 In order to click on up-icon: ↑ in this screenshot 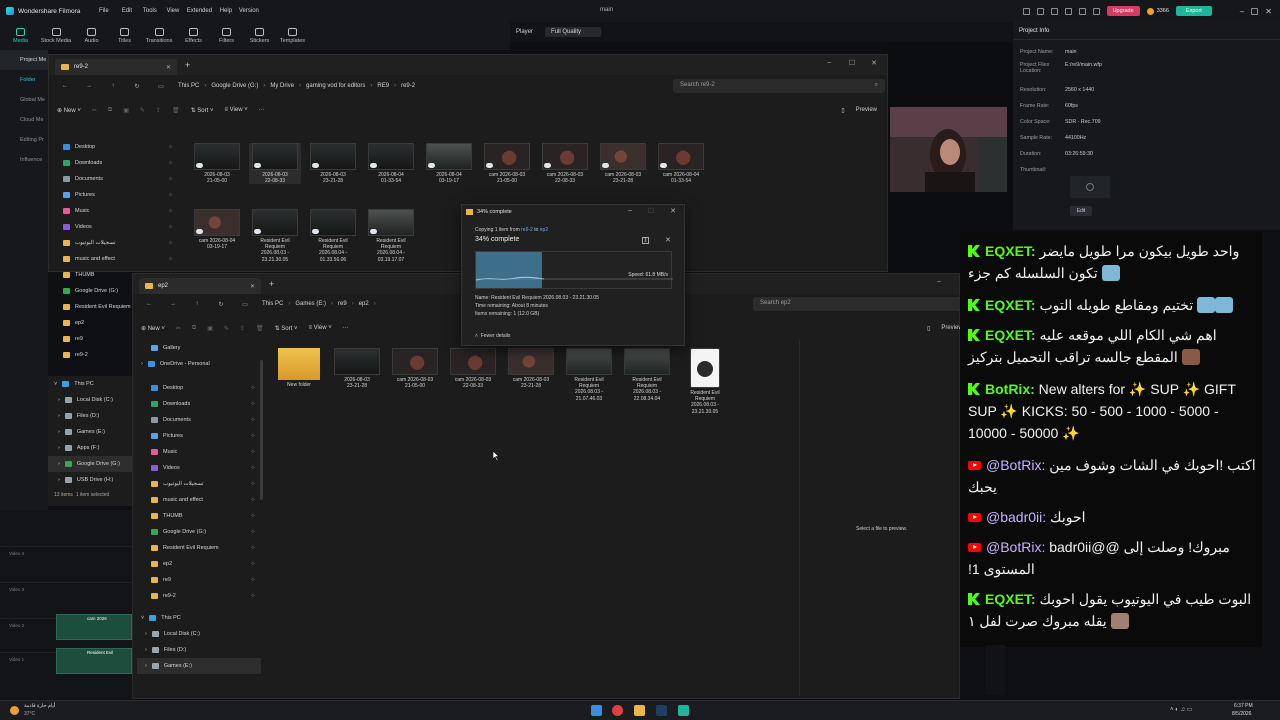, I will do `click(197, 304)`.